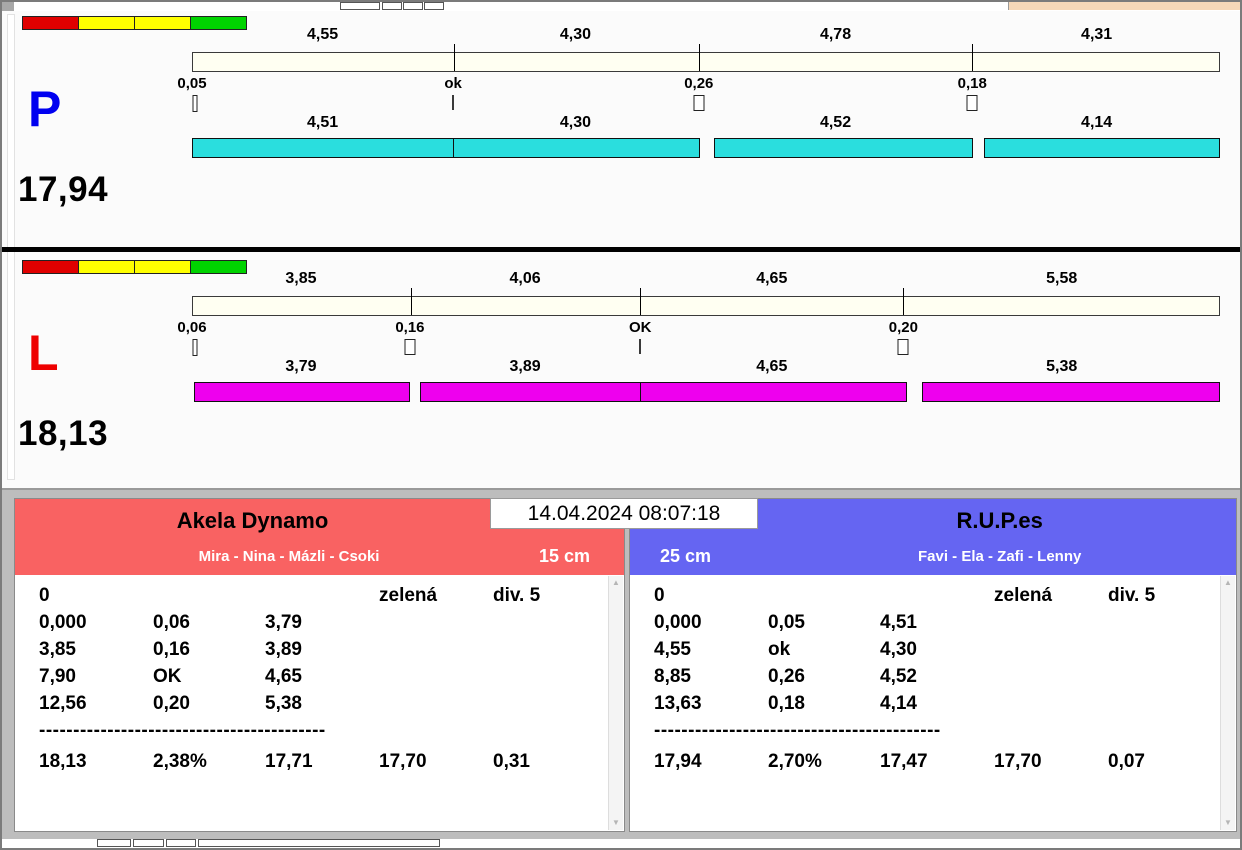 Image resolution: width=1242 pixels, height=850 pixels. What do you see at coordinates (289, 761) in the screenshot?
I see `table-cell: 17,71` at bounding box center [289, 761].